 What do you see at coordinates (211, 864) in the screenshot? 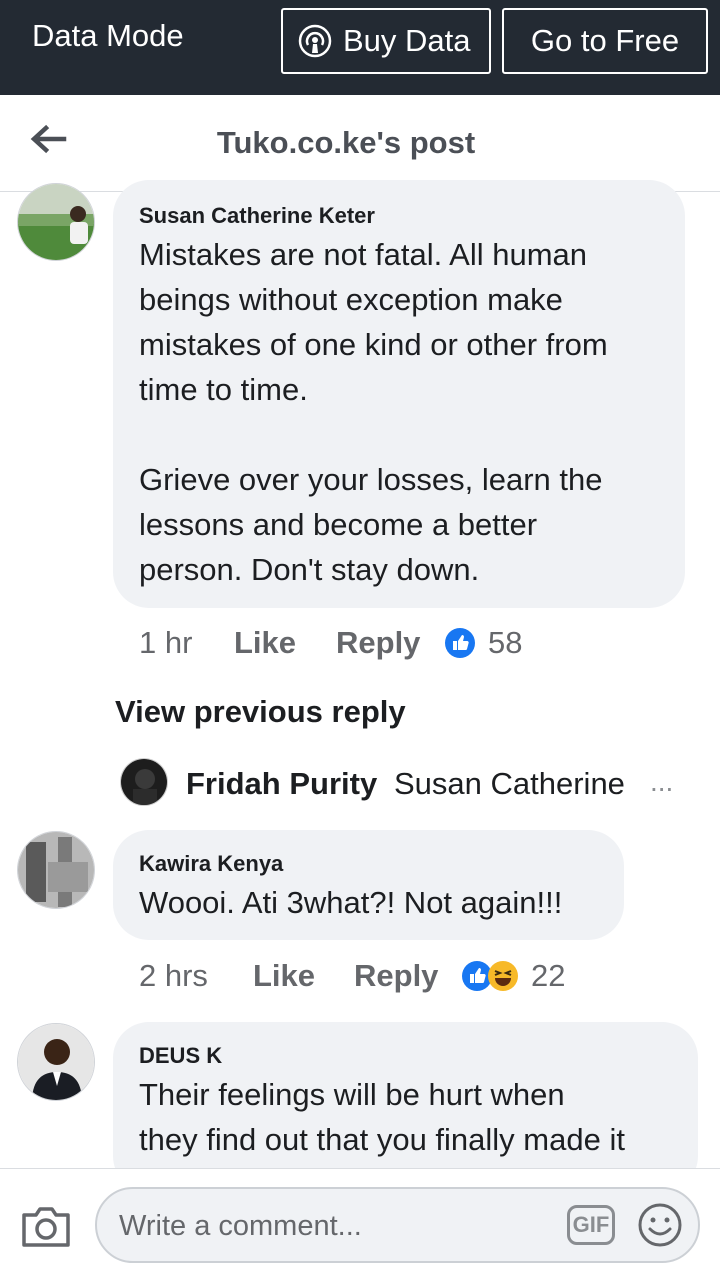
I see `comment-author: Kawira Kenya` at bounding box center [211, 864].